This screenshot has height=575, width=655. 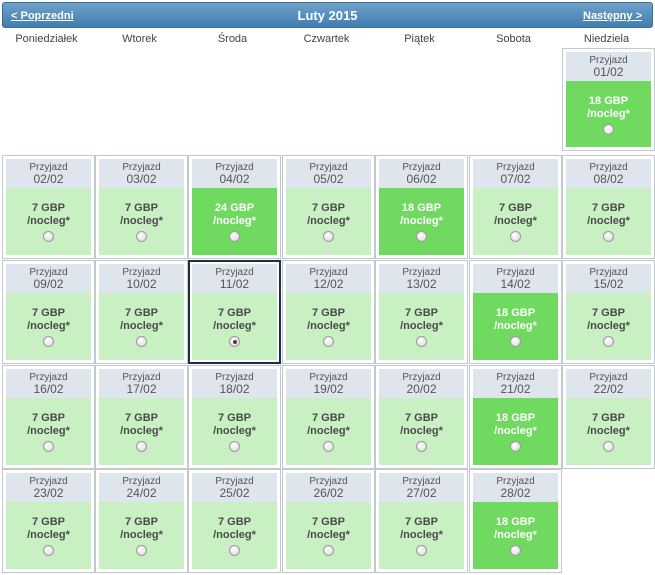 I want to click on arrival-header: Przyjazd 28/02, so click(x=515, y=487).